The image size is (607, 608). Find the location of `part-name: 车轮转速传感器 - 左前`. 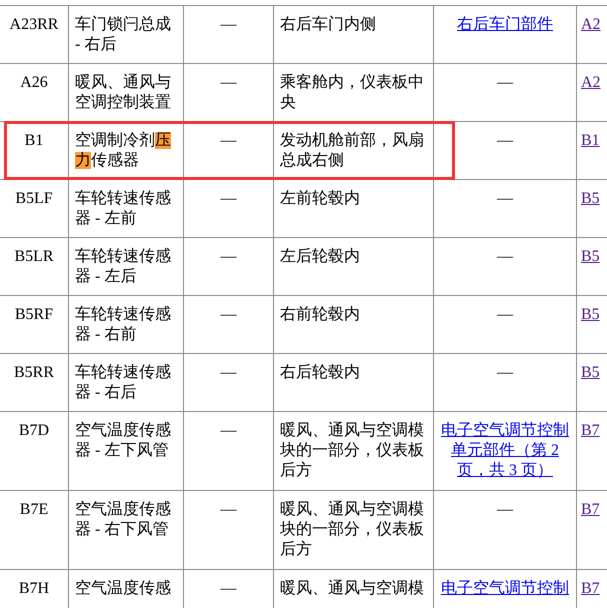

part-name: 车轮转速传感器 - 左前 is located at coordinates (123, 209).